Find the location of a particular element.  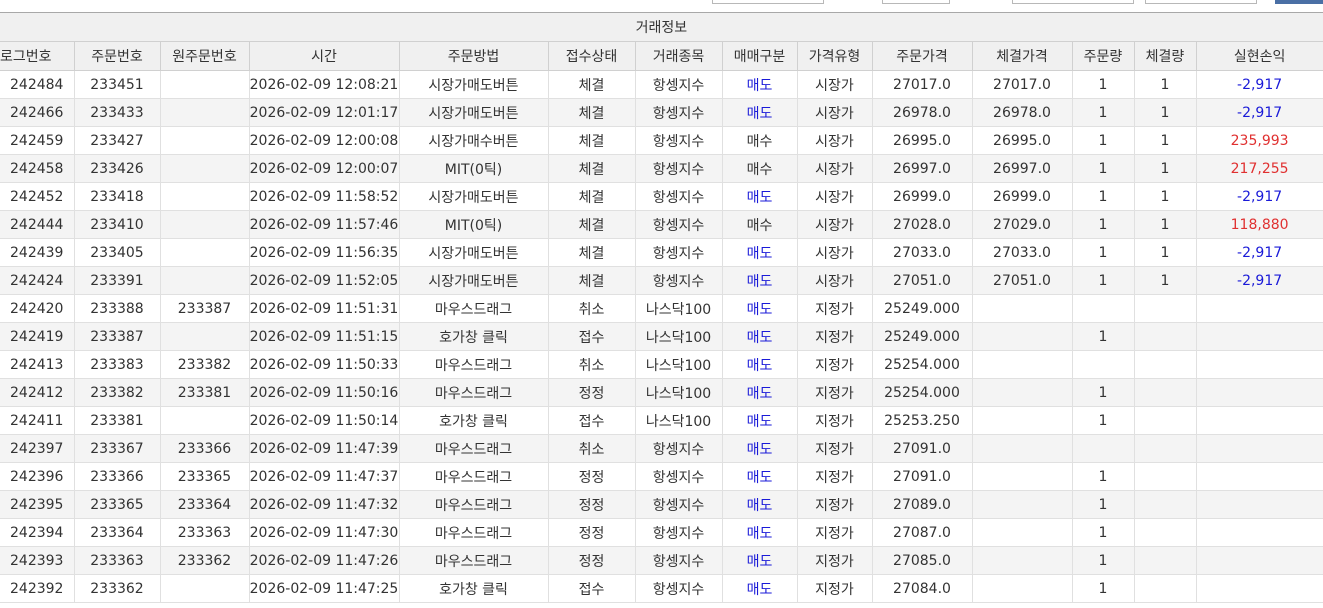

col-price-type-header: 가격유형 is located at coordinates (834, 56).